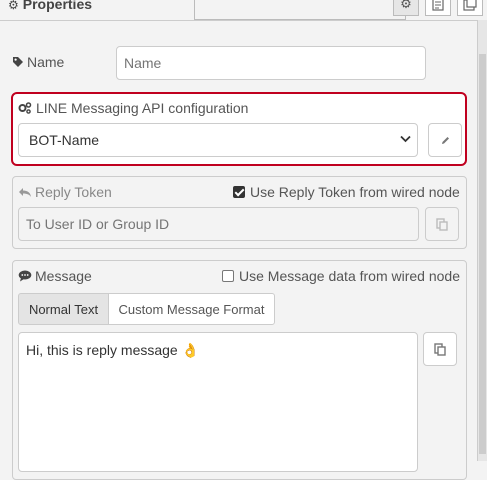 This screenshot has width=487, height=480. What do you see at coordinates (142, 108) in the screenshot?
I see `config-label-text: LINE Messaging API configuration` at bounding box center [142, 108].